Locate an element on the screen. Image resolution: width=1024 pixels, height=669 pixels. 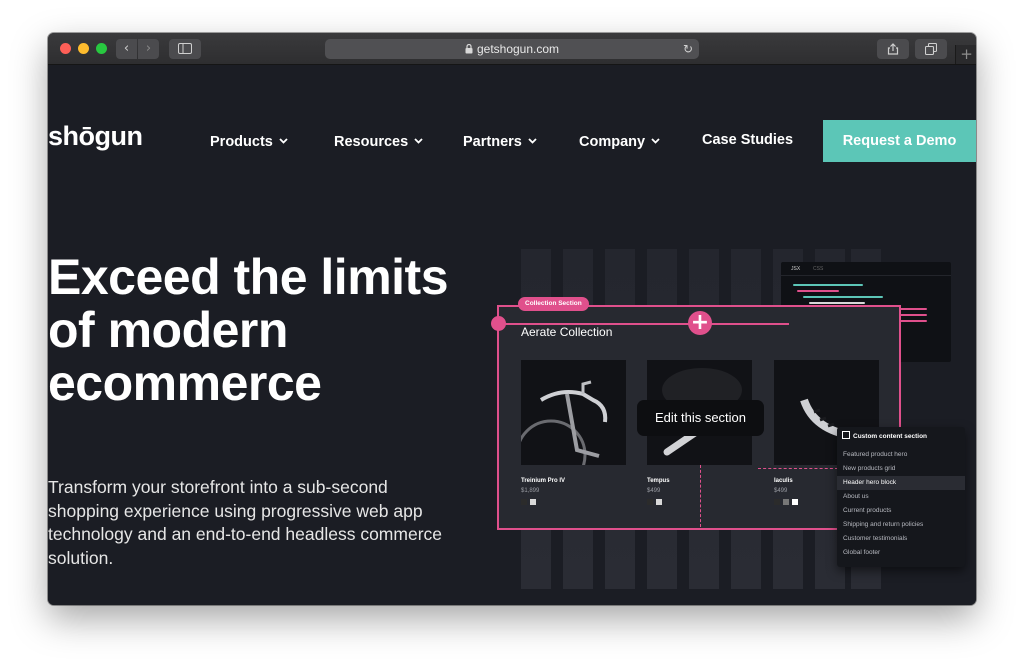
collection-title: Aerate Collection is located at coordinates (567, 332).